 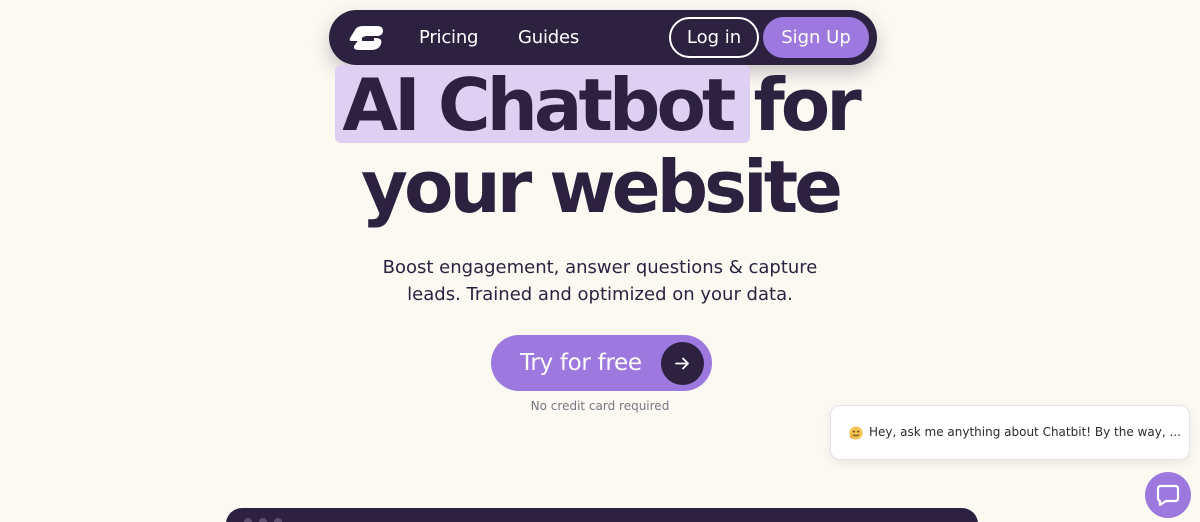 I want to click on login-button: Log in, so click(x=714, y=37).